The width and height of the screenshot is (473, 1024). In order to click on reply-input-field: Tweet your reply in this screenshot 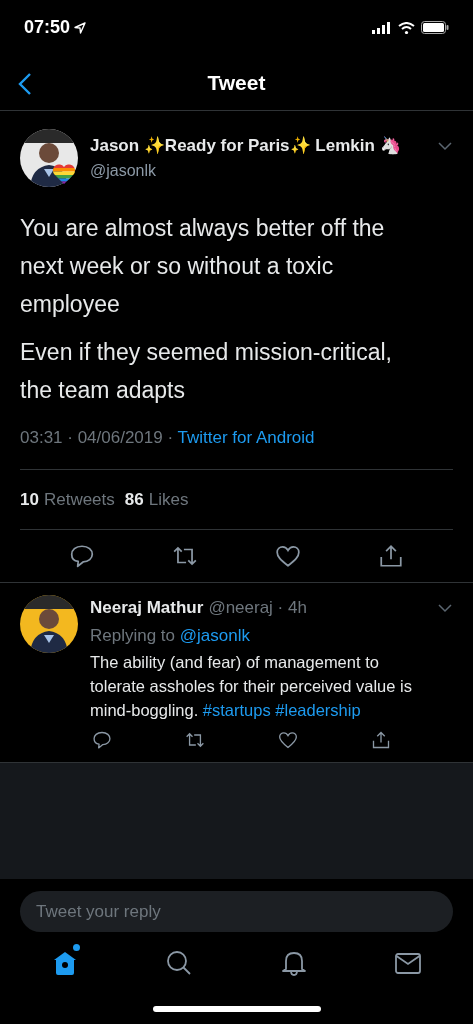, I will do `click(236, 911)`.